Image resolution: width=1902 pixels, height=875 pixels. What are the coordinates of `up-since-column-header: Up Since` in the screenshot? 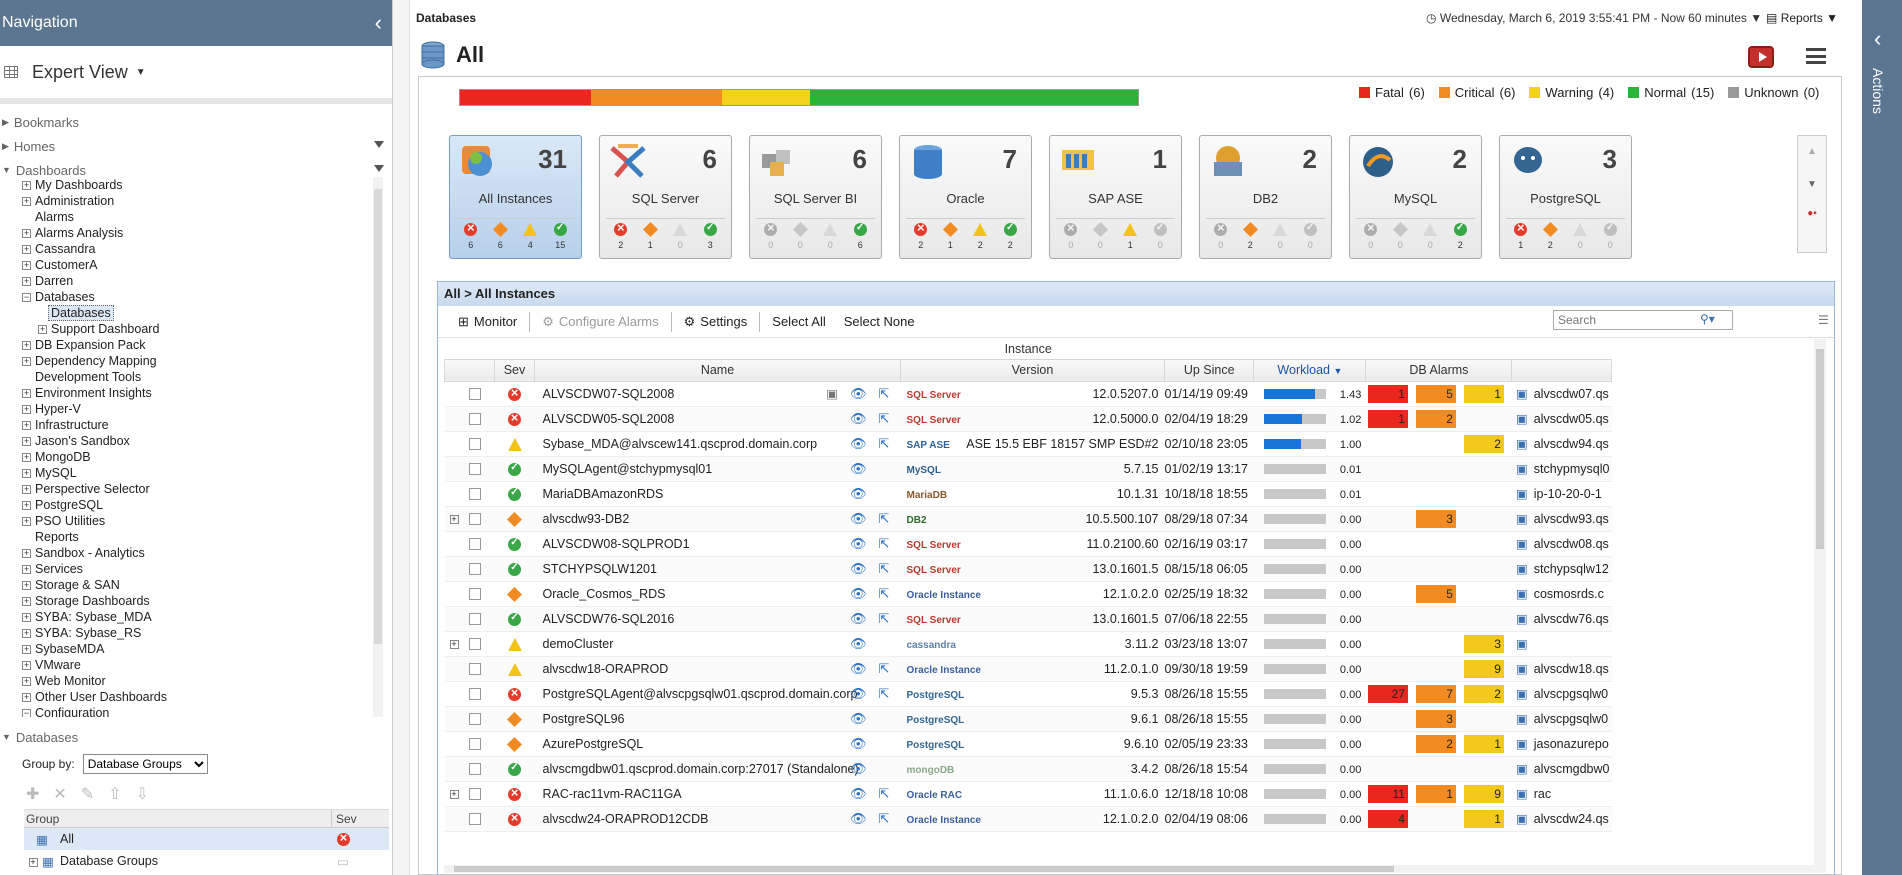 It's located at (1209, 370).